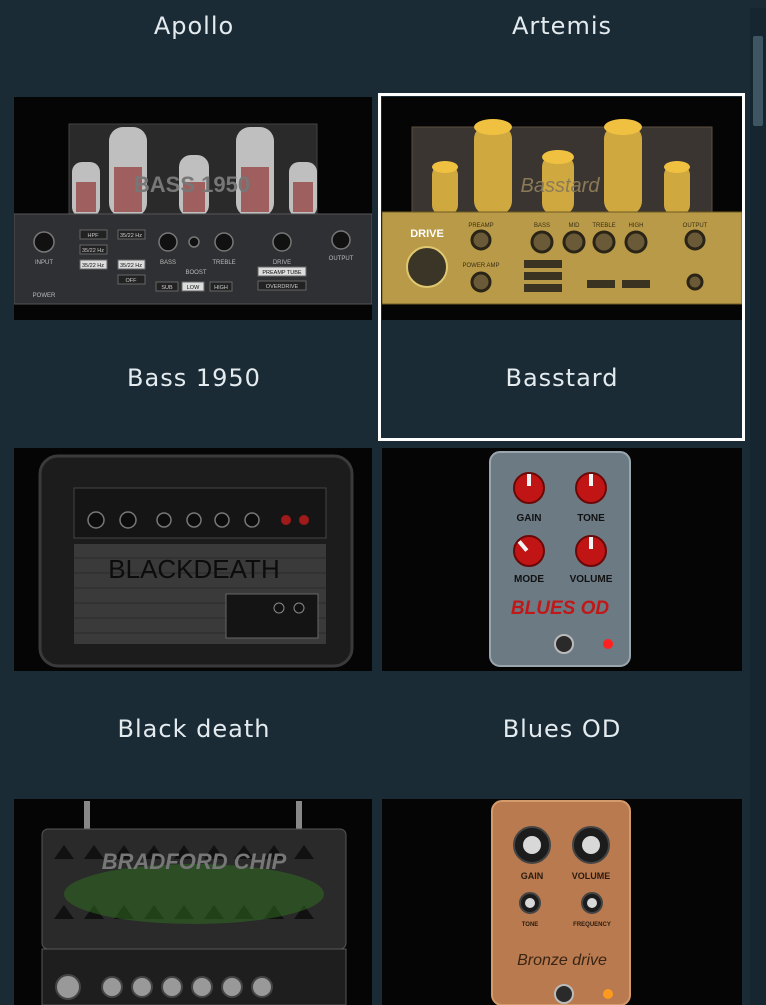  Describe the element at coordinates (282, 287) in the screenshot. I see `bass-1950-overdrive-button: OVERDRIVE` at that location.